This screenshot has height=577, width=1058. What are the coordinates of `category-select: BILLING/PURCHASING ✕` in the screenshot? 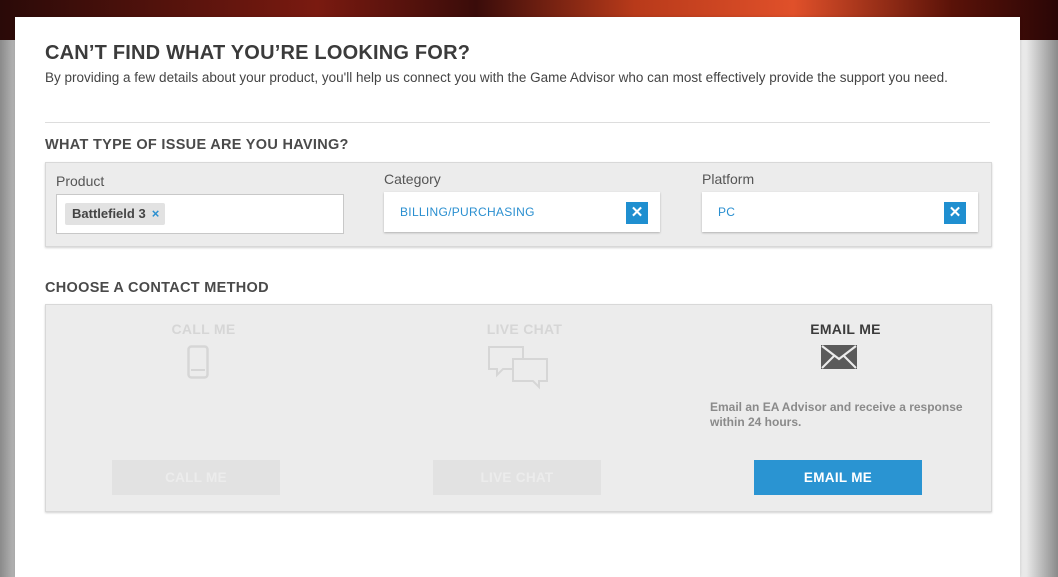 It's located at (522, 212).